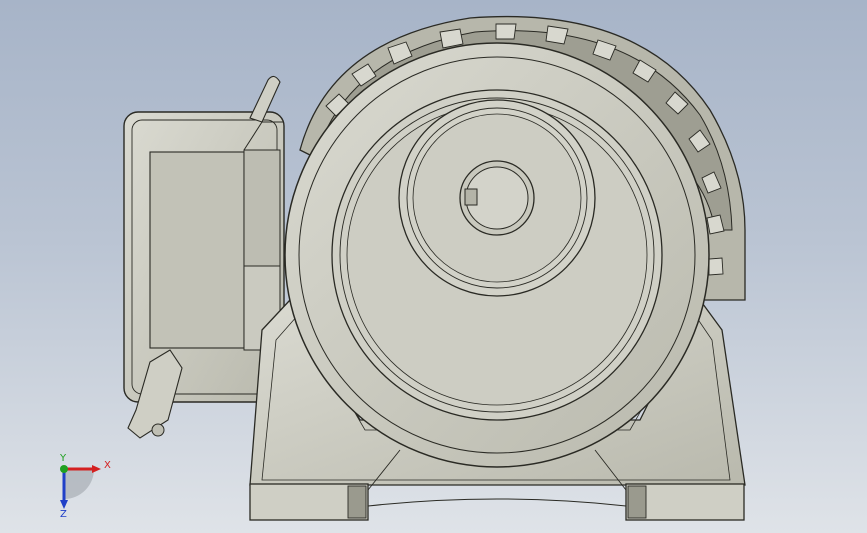  I want to click on orientation-triad: X Y Z, so click(81, 486).